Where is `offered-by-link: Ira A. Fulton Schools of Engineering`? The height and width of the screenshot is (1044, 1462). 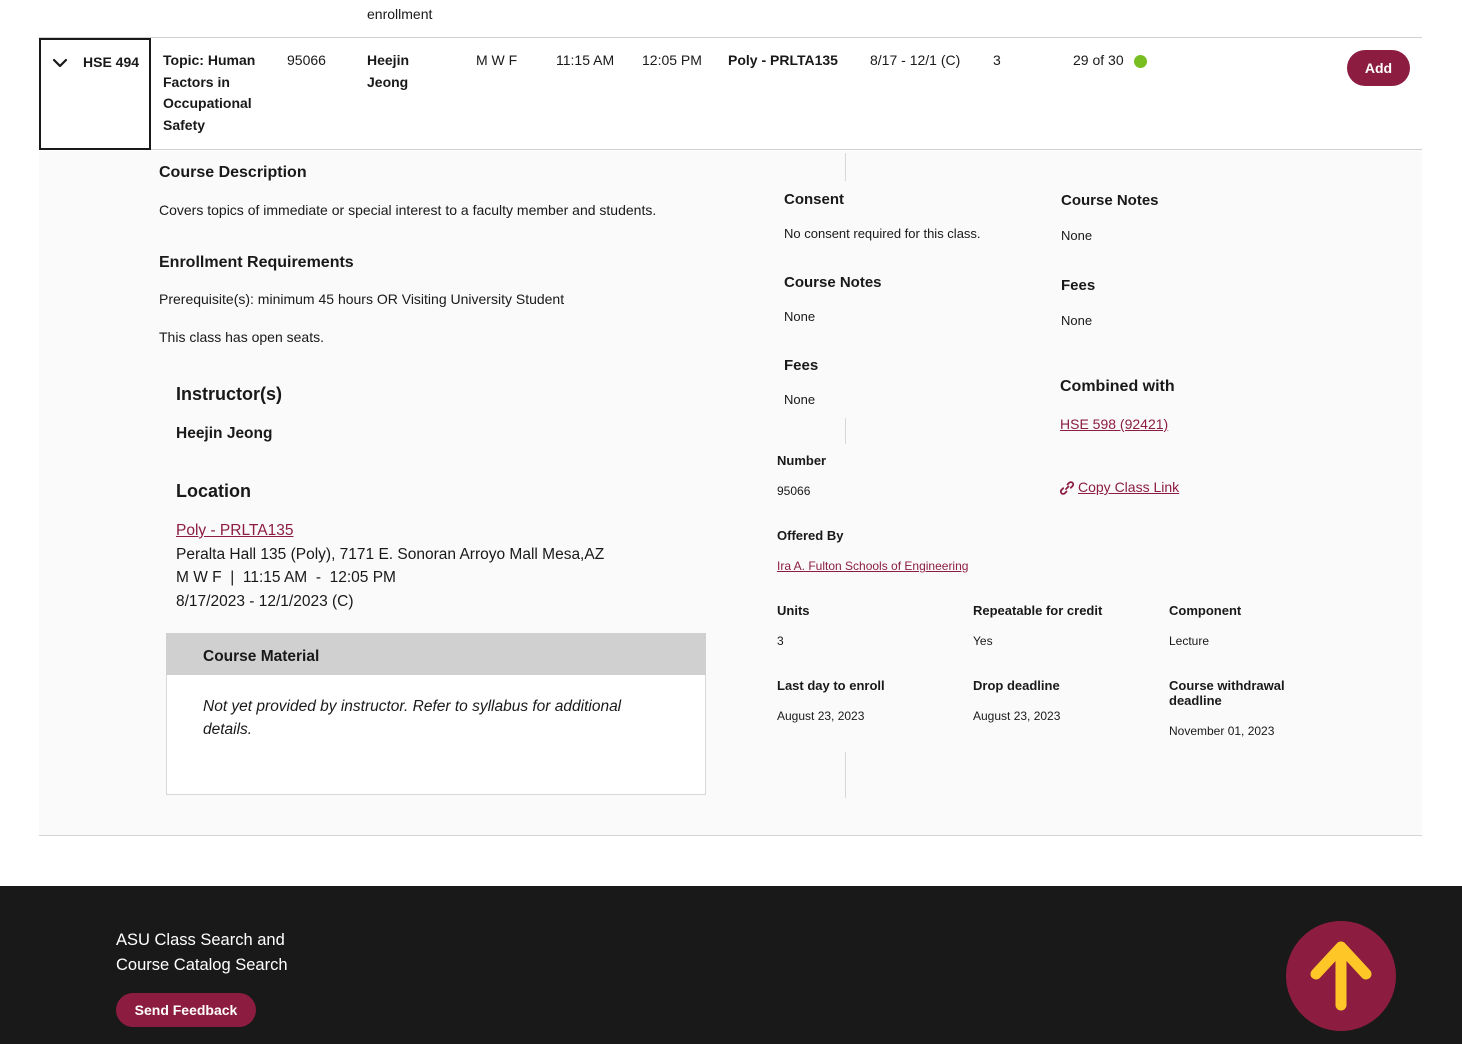 offered-by-link: Ira A. Fulton Schools of Engineering is located at coordinates (872, 566).